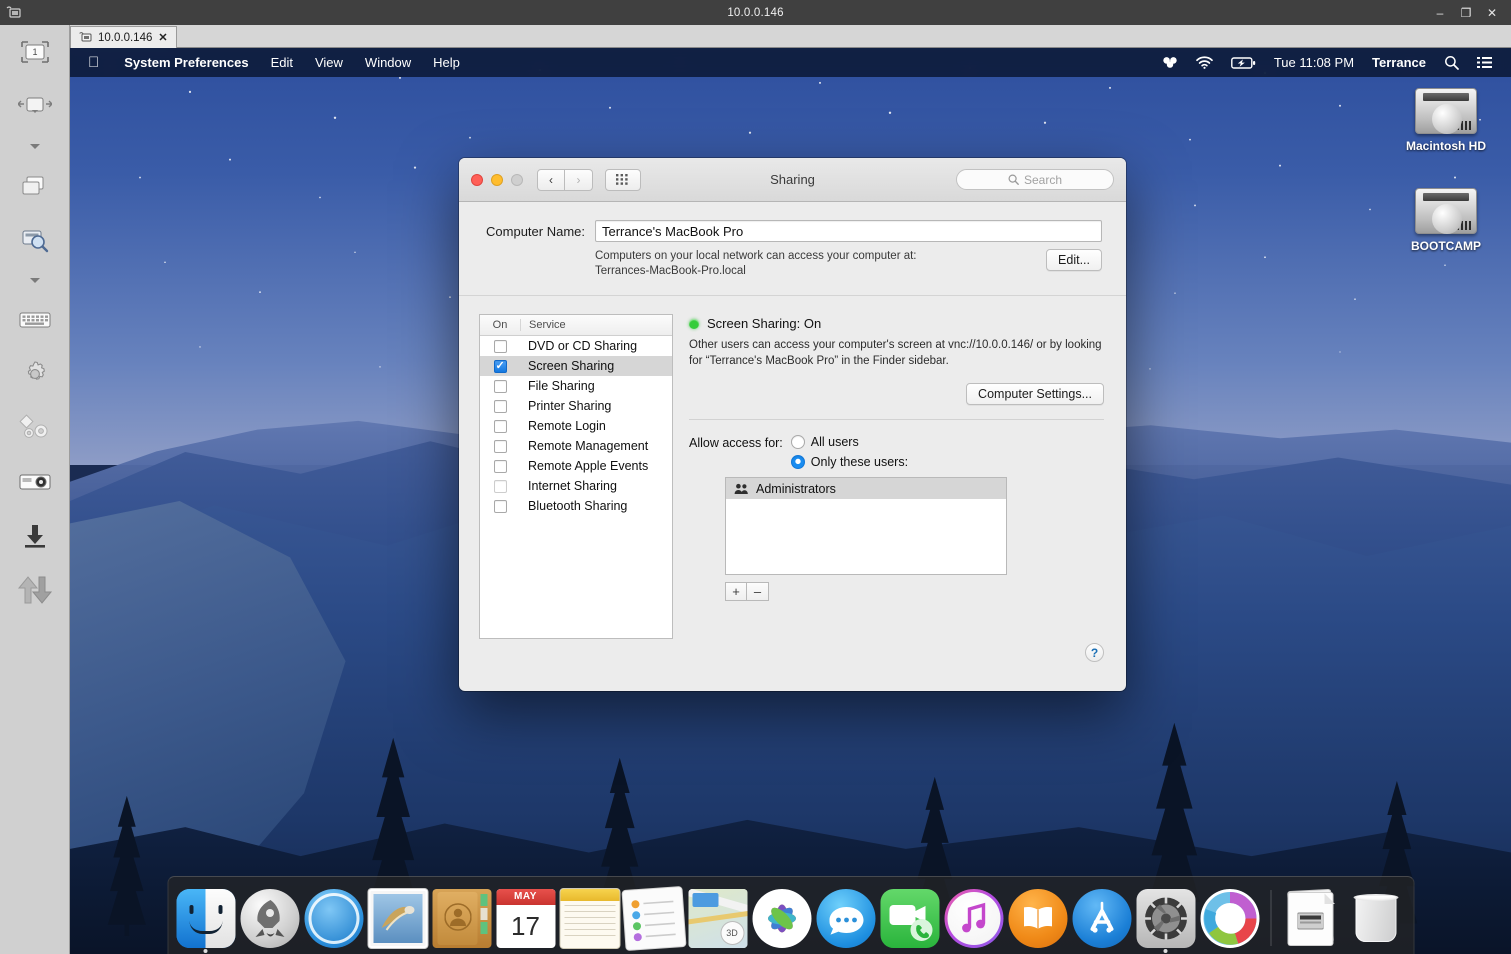  What do you see at coordinates (736, 592) in the screenshot?
I see `add-user-button: +` at bounding box center [736, 592].